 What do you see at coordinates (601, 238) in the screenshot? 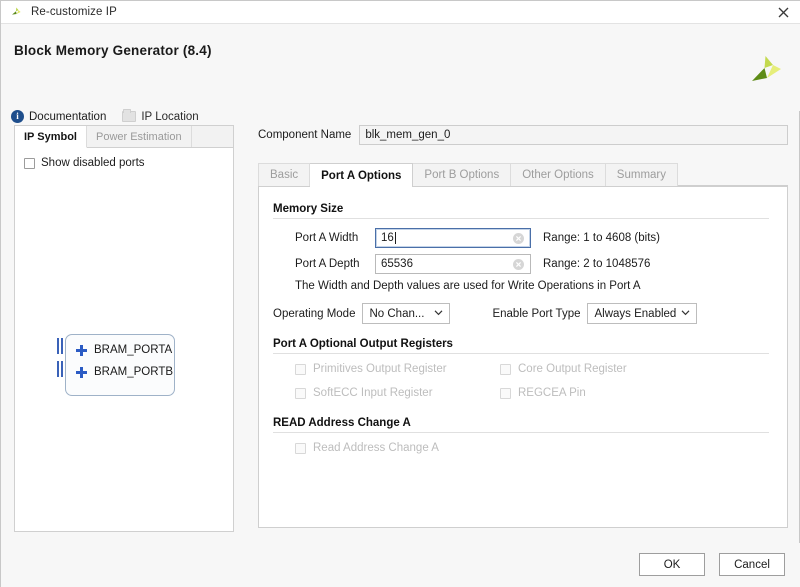
I see `port-a-width-hint: Range: 1 to 4608 (bits)` at bounding box center [601, 238].